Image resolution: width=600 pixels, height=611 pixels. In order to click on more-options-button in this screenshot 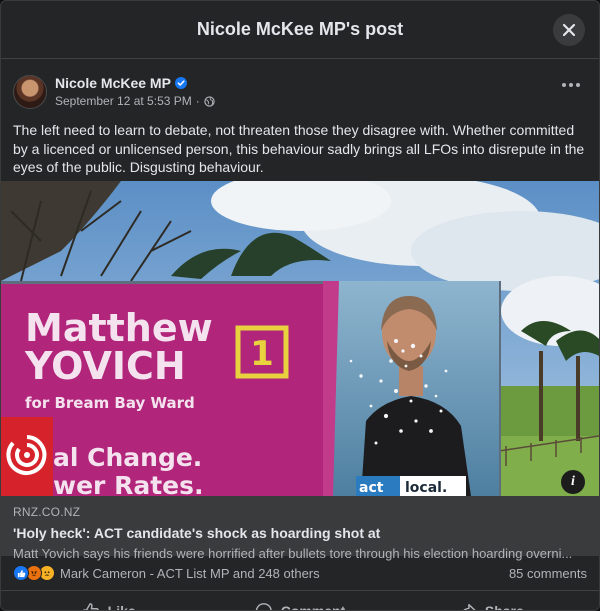, I will do `click(571, 85)`.